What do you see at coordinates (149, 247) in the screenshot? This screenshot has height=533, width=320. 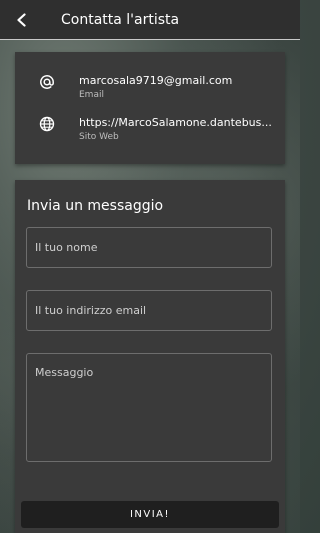 I see `name-input: Il tuo nome` at bounding box center [149, 247].